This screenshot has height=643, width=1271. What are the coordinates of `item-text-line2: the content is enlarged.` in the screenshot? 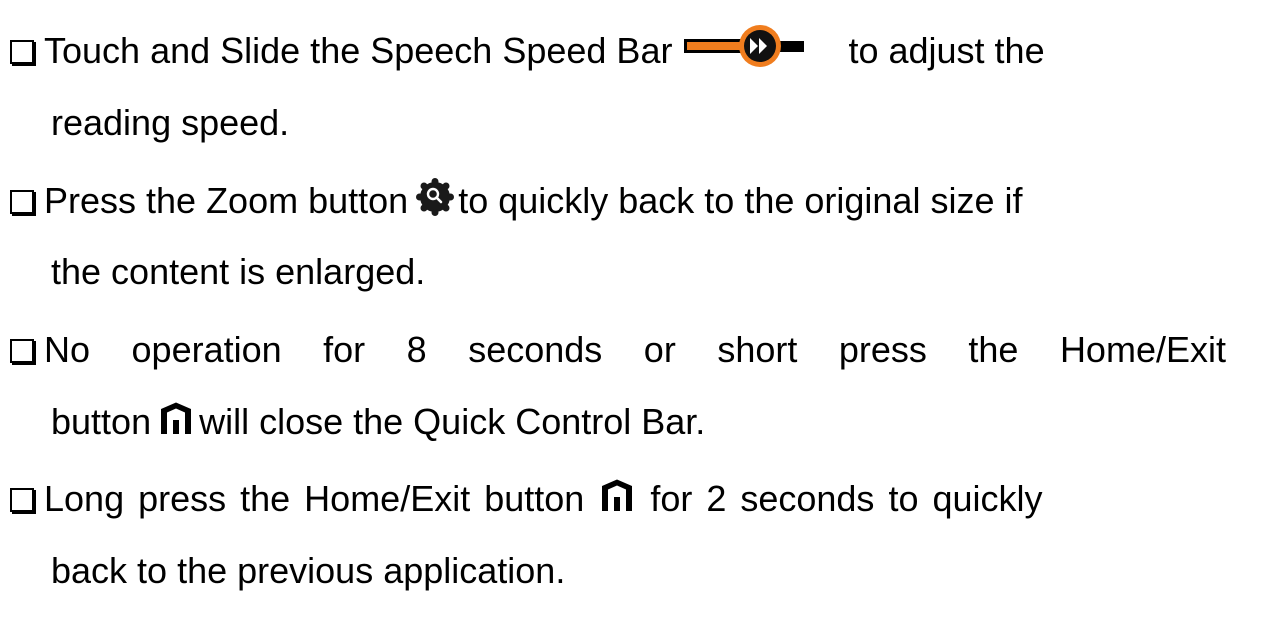 It's located at (238, 272).